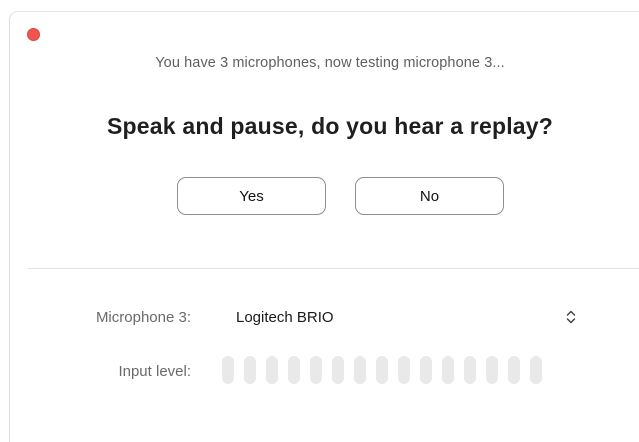  I want to click on microphone-value: Logitech BRIO, so click(285, 317).